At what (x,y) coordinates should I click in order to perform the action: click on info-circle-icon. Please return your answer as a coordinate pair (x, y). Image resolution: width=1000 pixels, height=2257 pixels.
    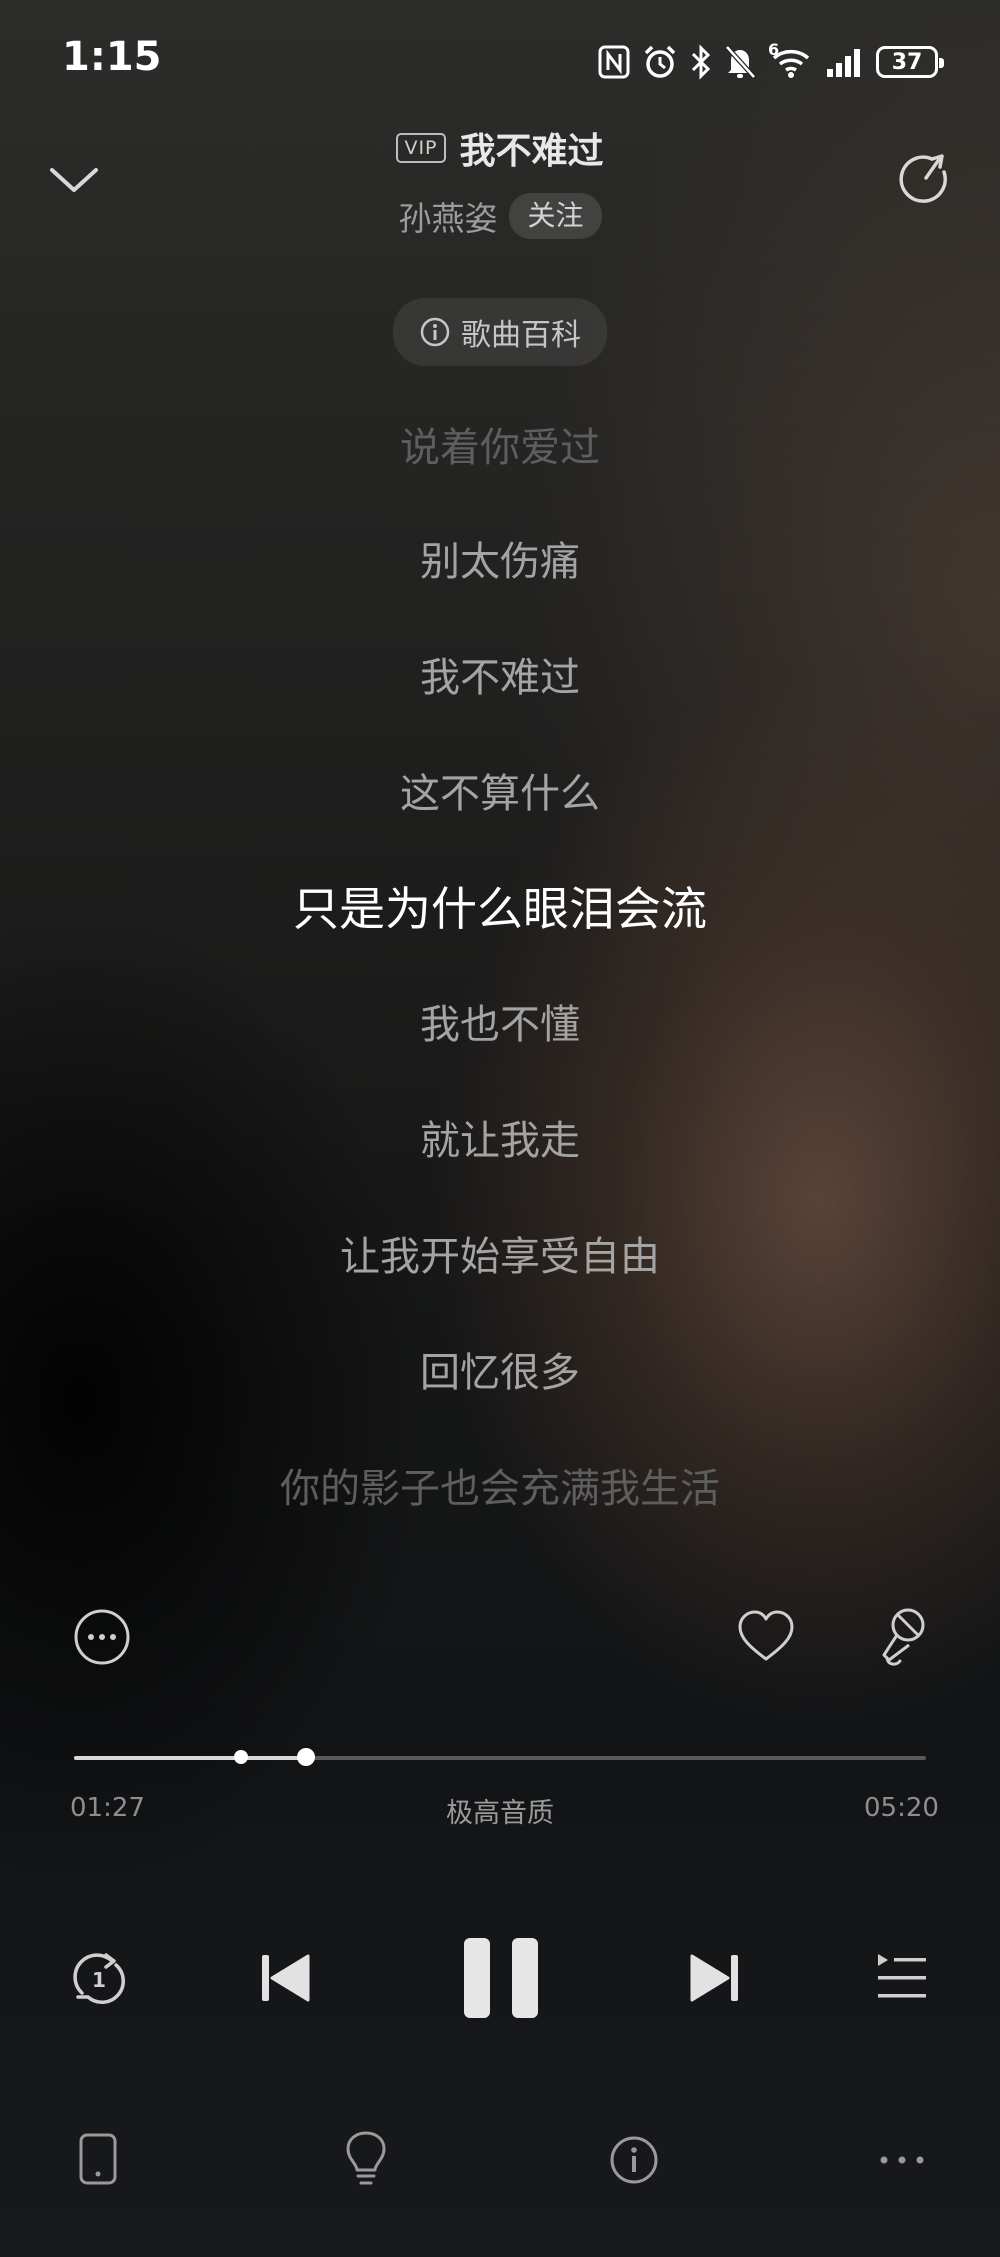
    Looking at the image, I should click on (634, 2160).